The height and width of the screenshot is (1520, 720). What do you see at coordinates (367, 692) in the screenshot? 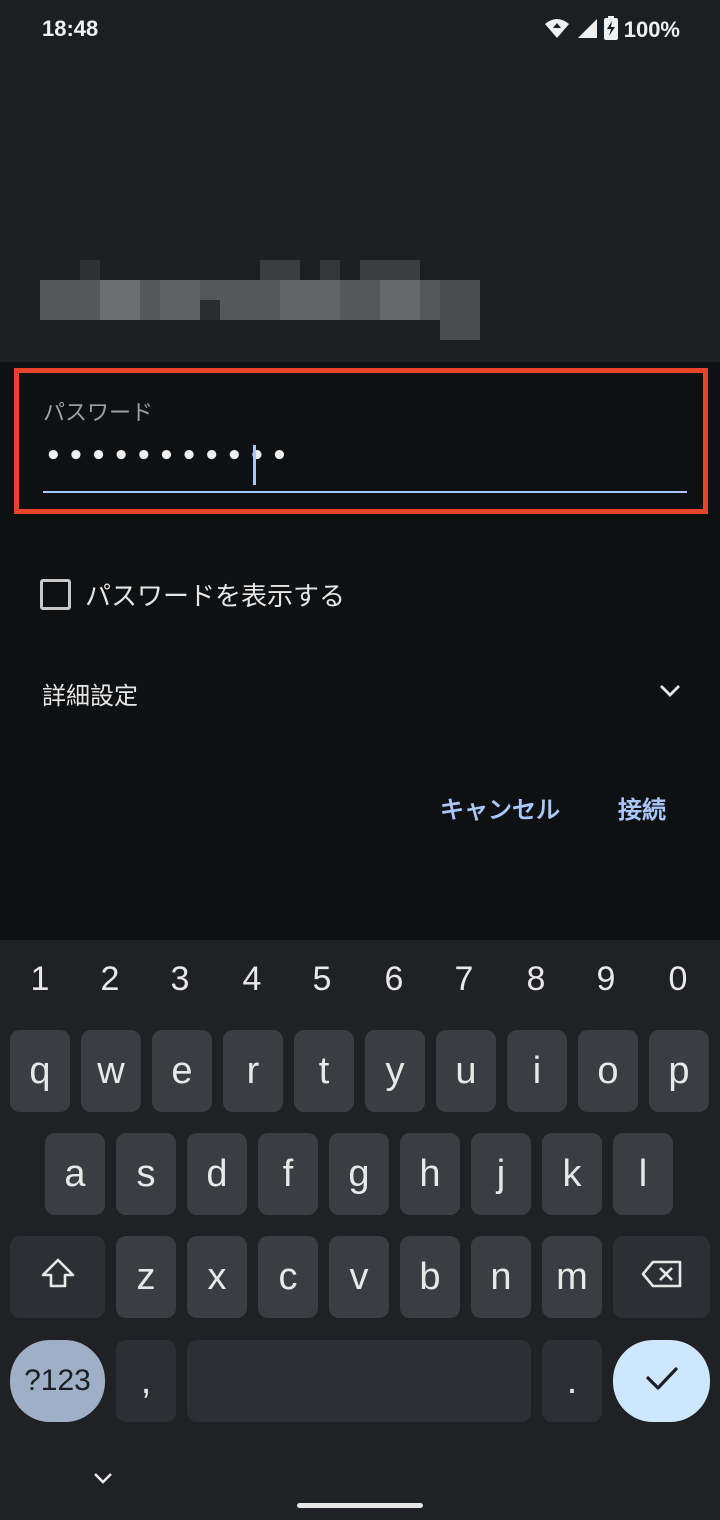
I see `advanced-settings-row: 詳細設定` at bounding box center [367, 692].